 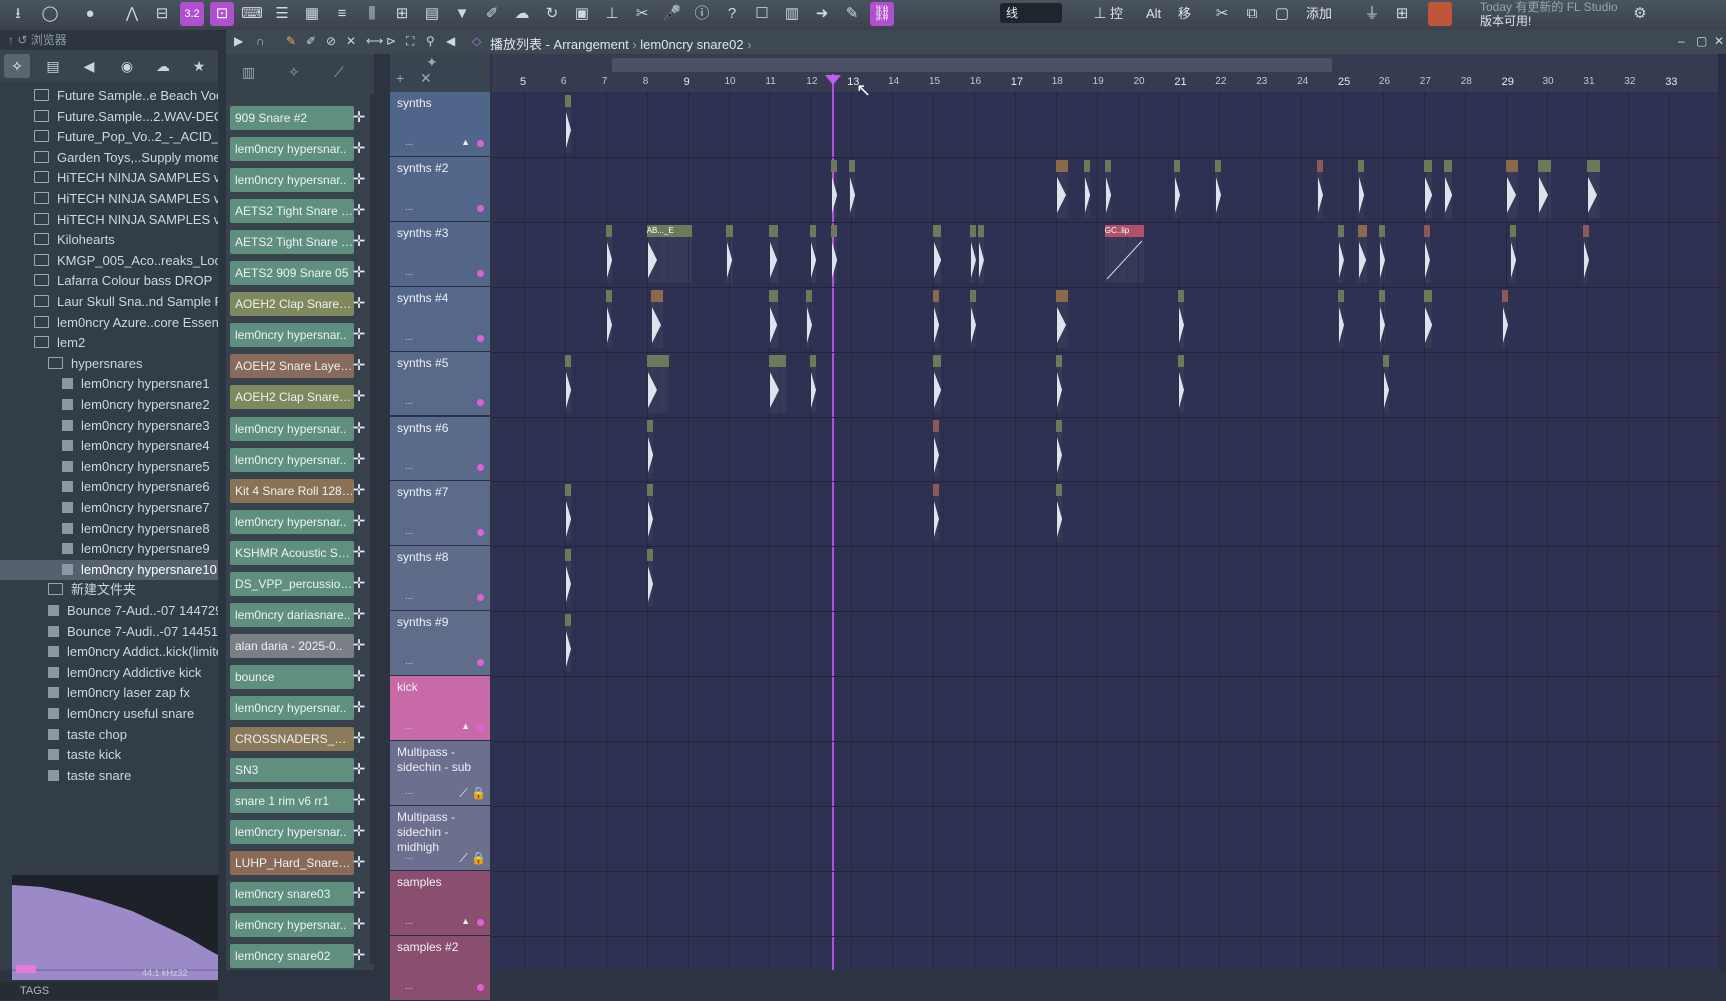 I want to click on plus-icon: +, so click(x=400, y=78).